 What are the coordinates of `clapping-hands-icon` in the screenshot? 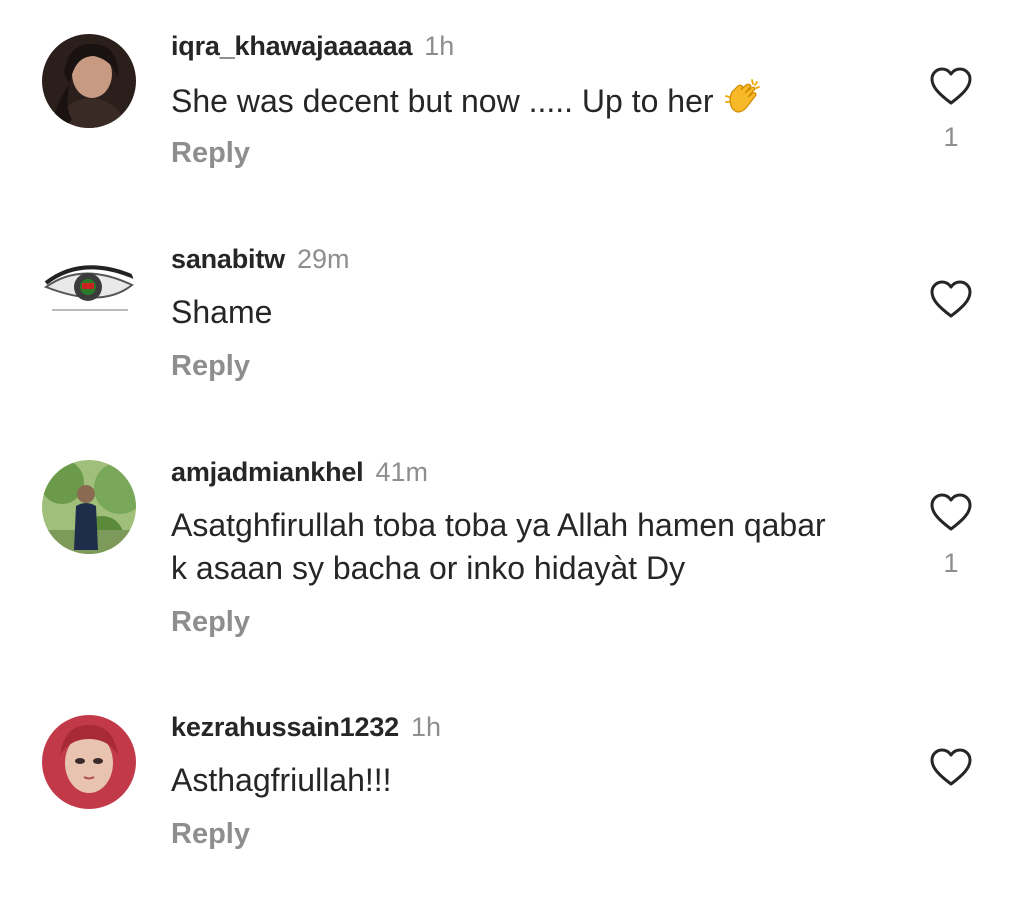 It's located at (742, 103).